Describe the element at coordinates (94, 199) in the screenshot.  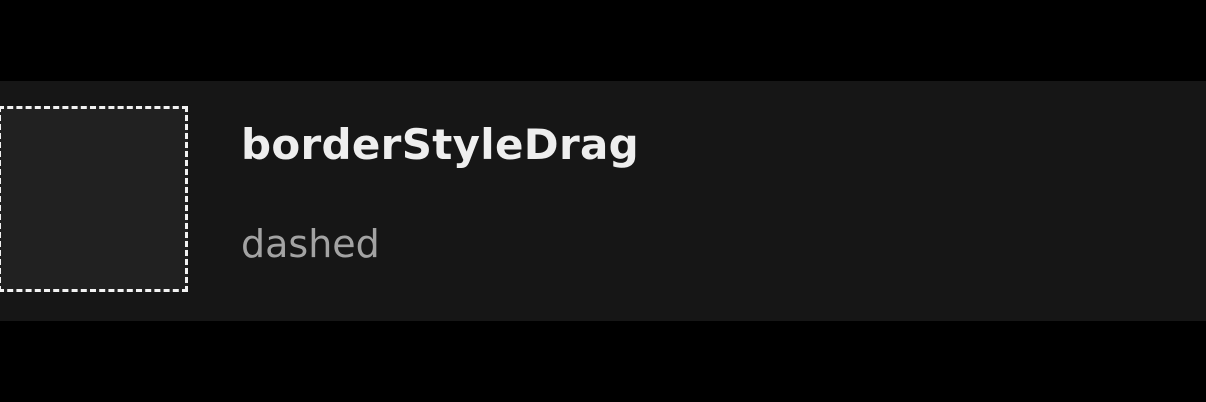
I see `border-style-preview` at that location.